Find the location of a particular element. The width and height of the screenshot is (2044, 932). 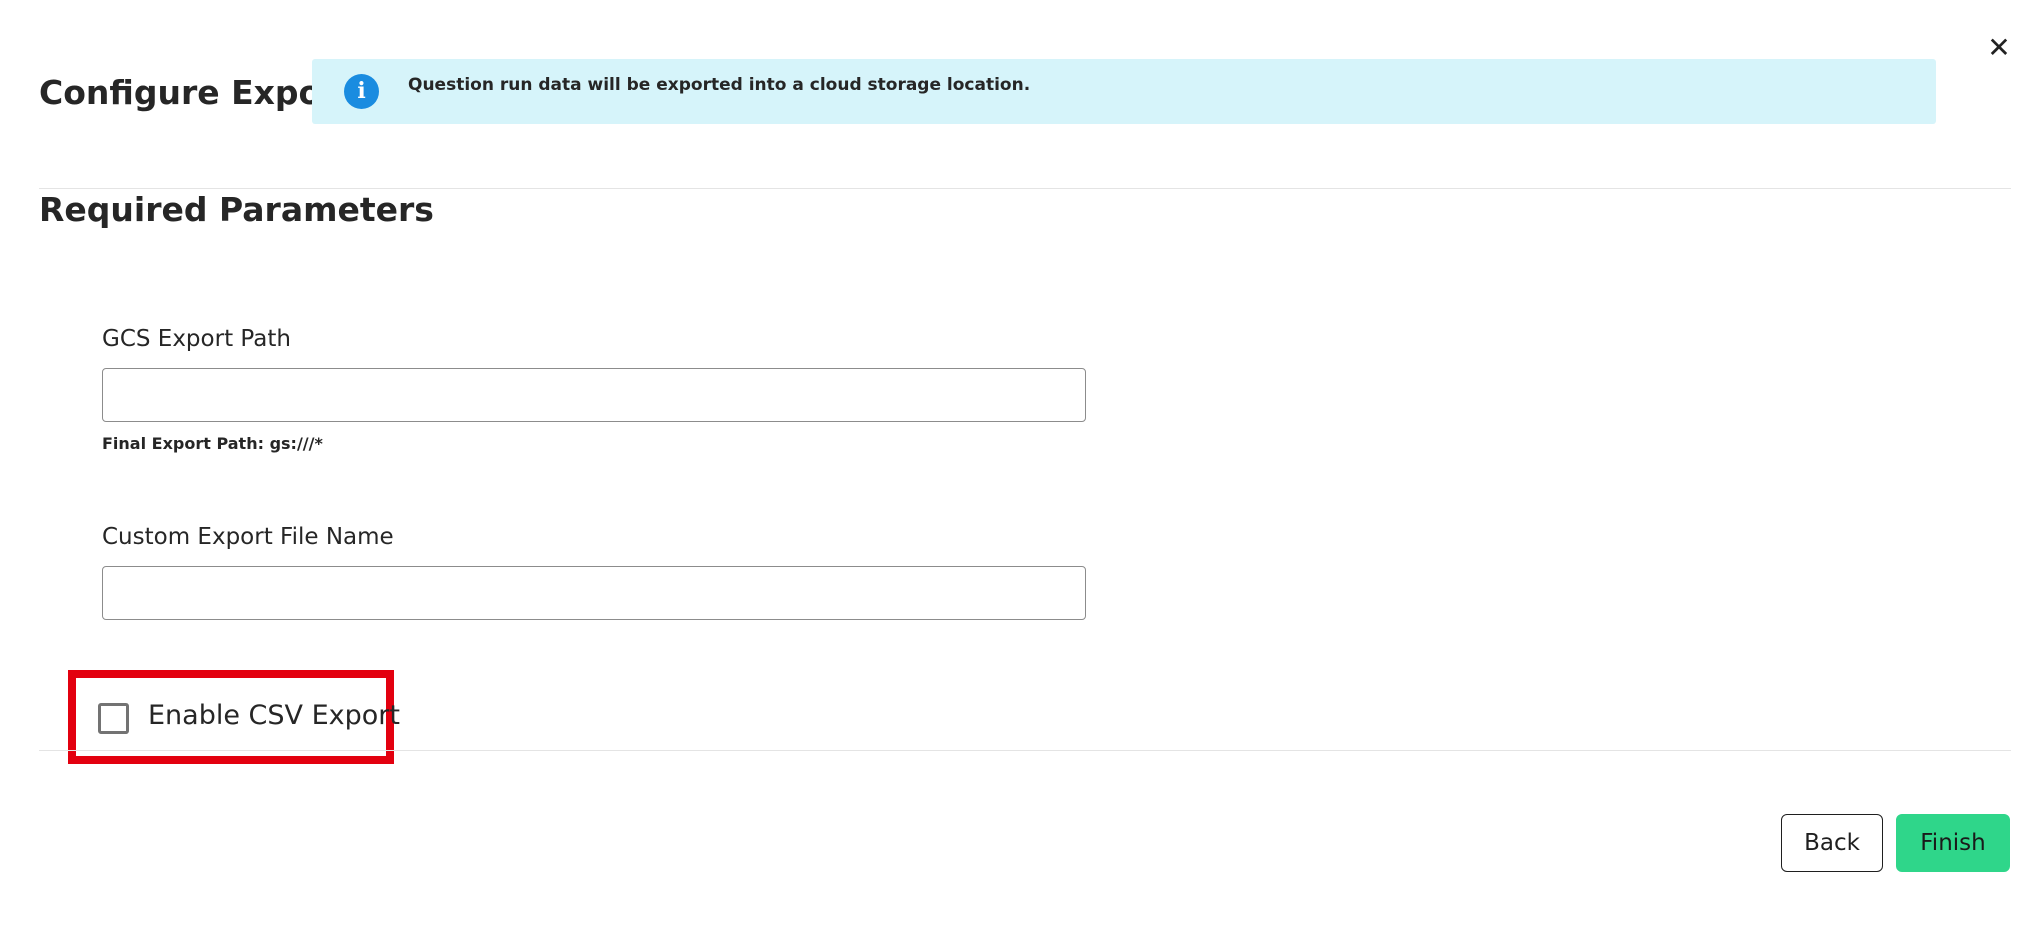

back-button: Back is located at coordinates (1832, 843).